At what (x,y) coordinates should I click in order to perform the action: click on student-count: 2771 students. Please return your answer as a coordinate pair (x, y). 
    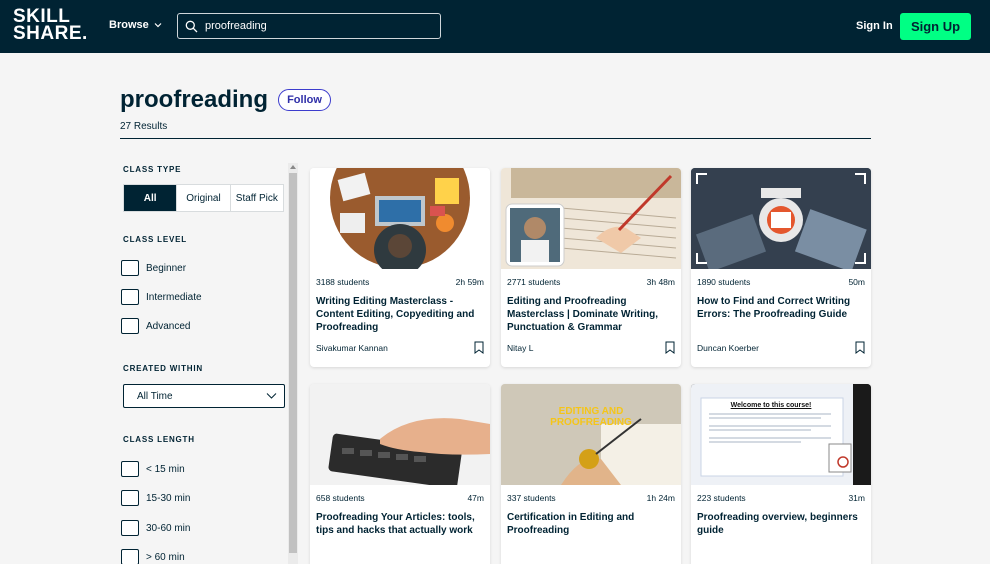
    Looking at the image, I should click on (534, 282).